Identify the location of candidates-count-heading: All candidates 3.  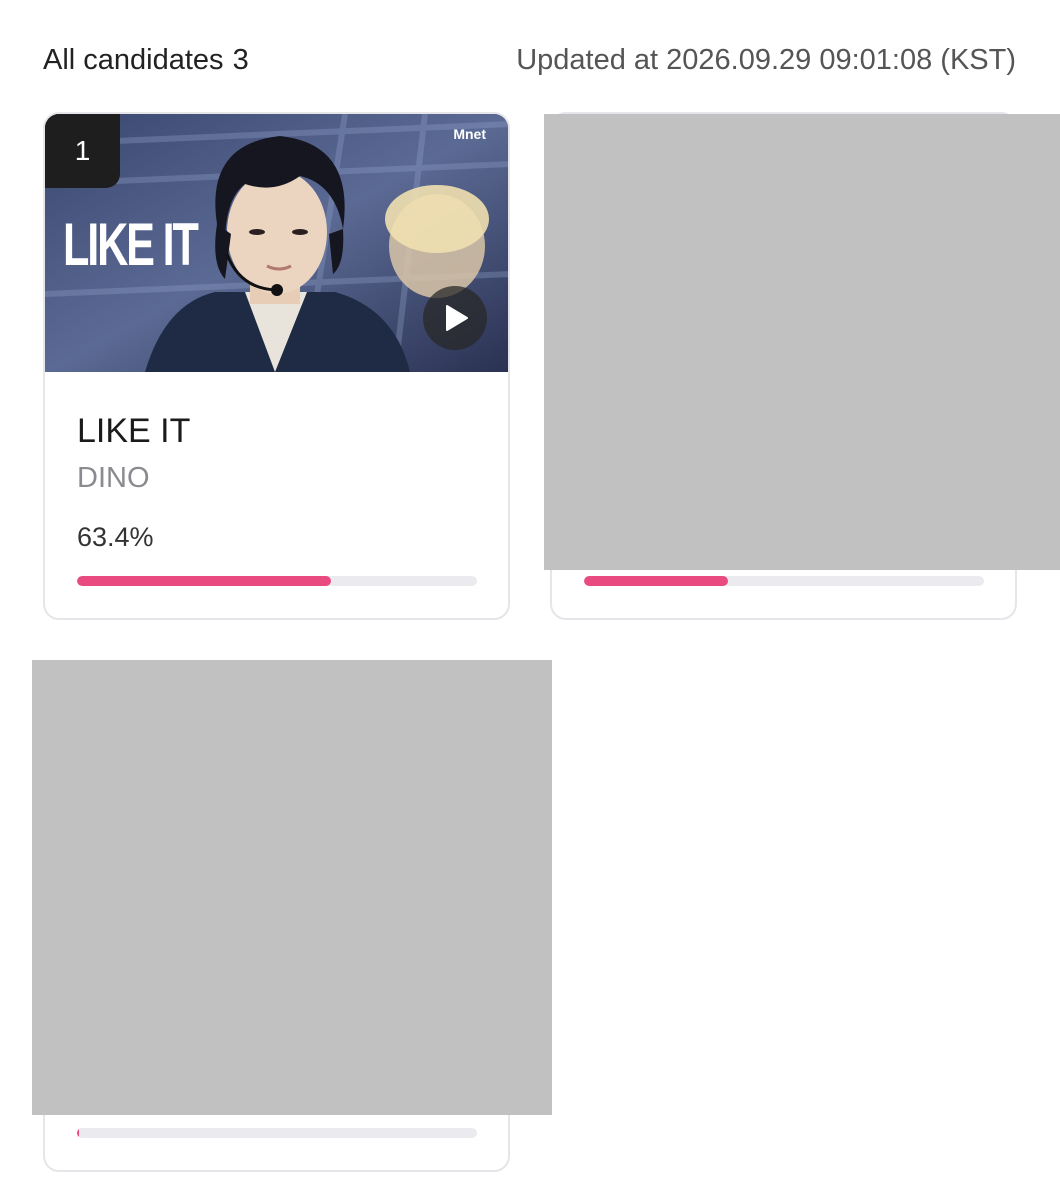
(146, 60).